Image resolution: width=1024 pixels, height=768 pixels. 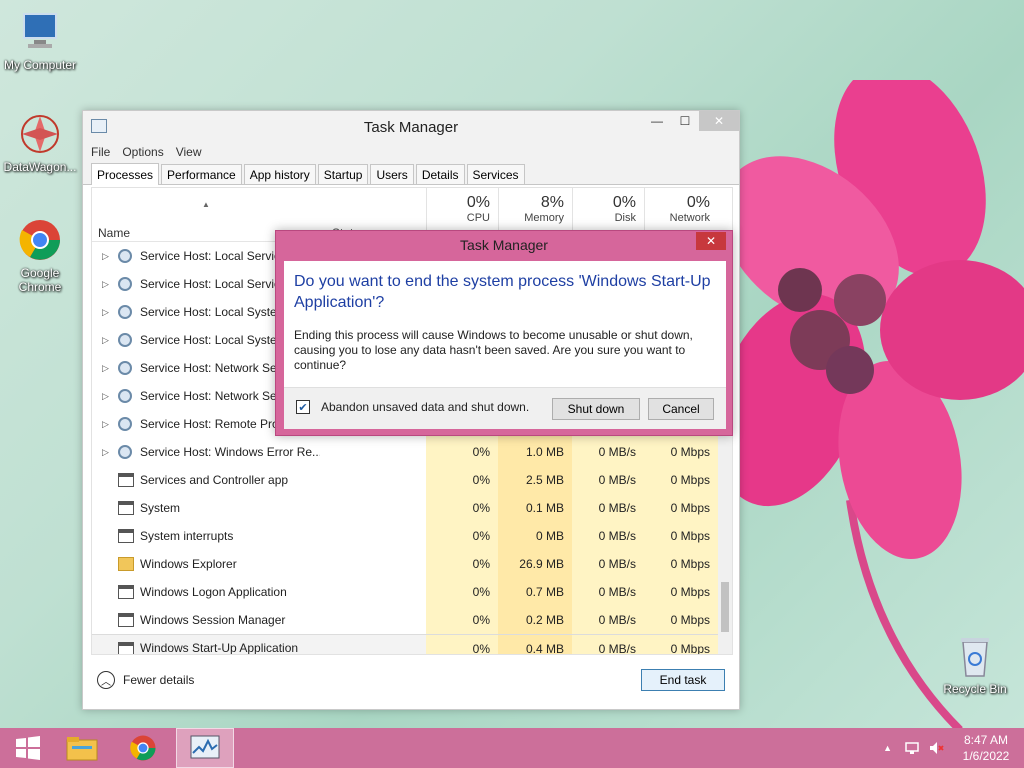 I want to click on memory-cell: 0.4 MB, so click(x=535, y=644).